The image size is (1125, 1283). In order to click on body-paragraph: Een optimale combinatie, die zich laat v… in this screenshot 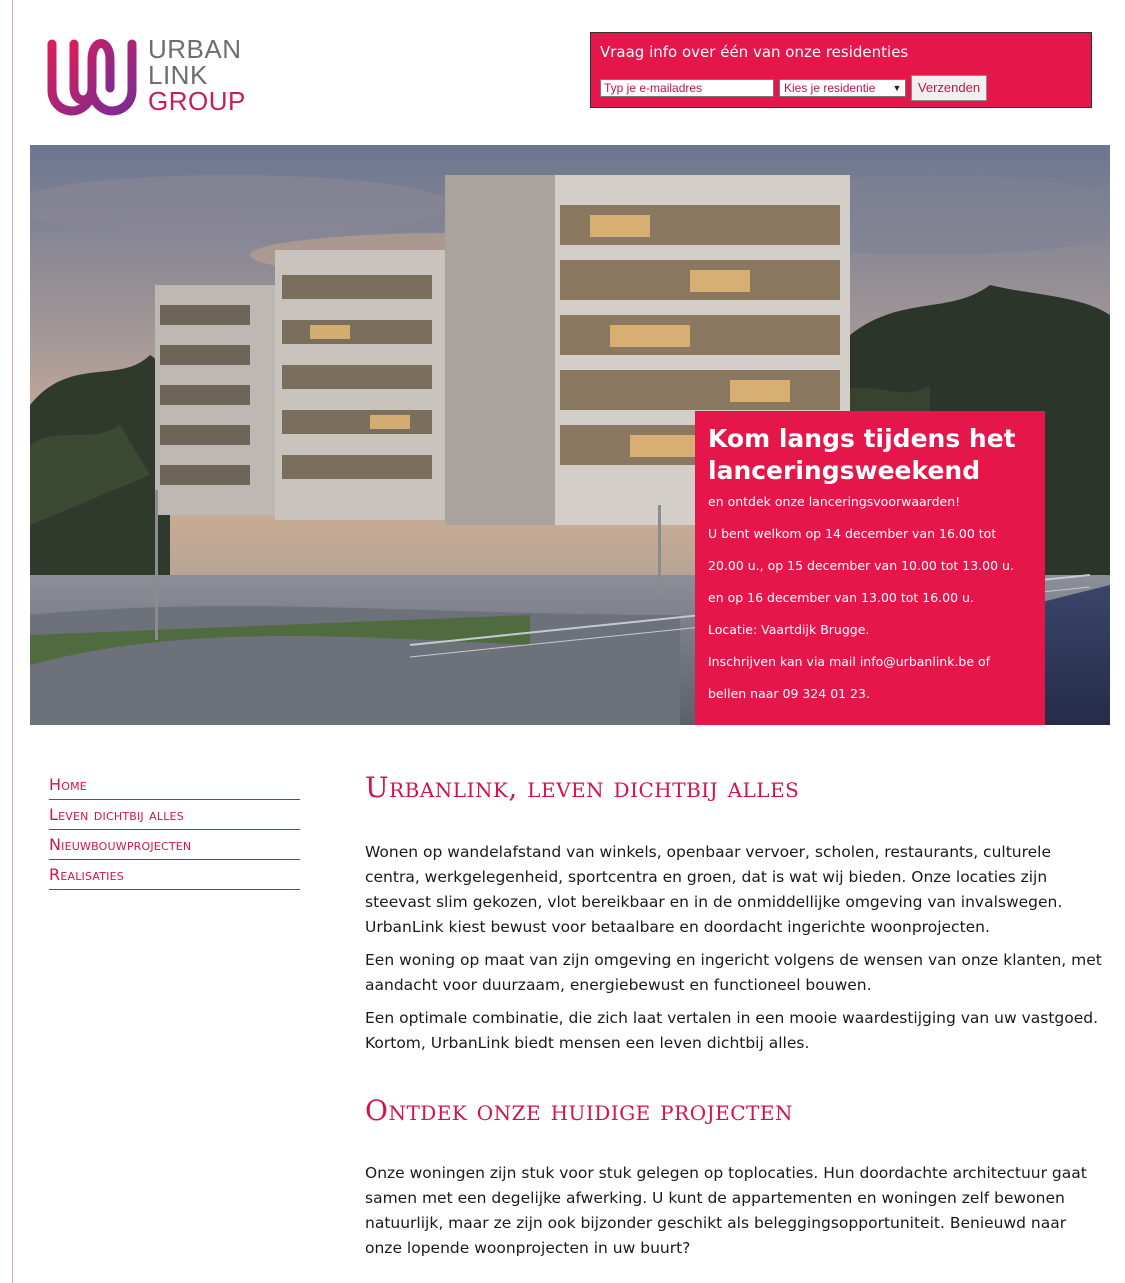, I will do `click(732, 1030)`.